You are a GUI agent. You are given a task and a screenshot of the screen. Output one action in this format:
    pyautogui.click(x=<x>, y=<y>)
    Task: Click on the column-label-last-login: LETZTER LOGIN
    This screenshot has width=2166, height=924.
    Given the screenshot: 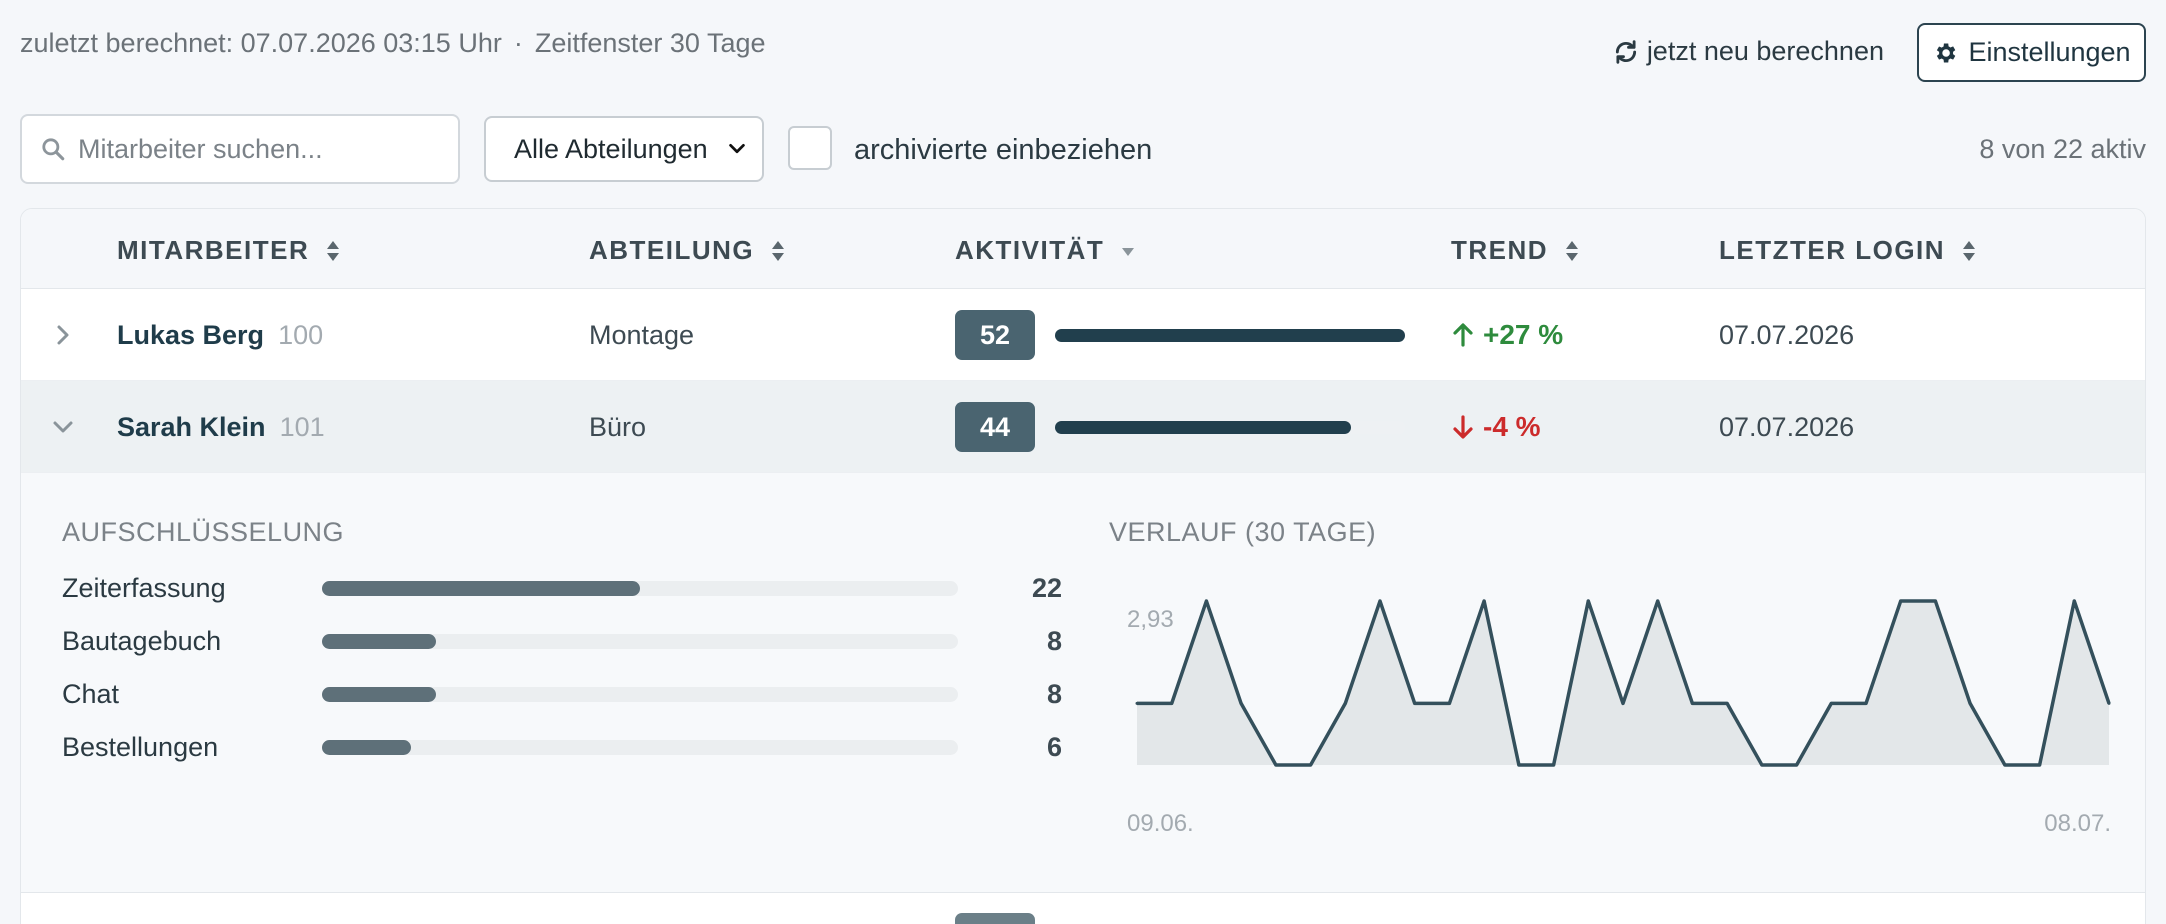 What is the action you would take?
    pyautogui.click(x=1832, y=250)
    